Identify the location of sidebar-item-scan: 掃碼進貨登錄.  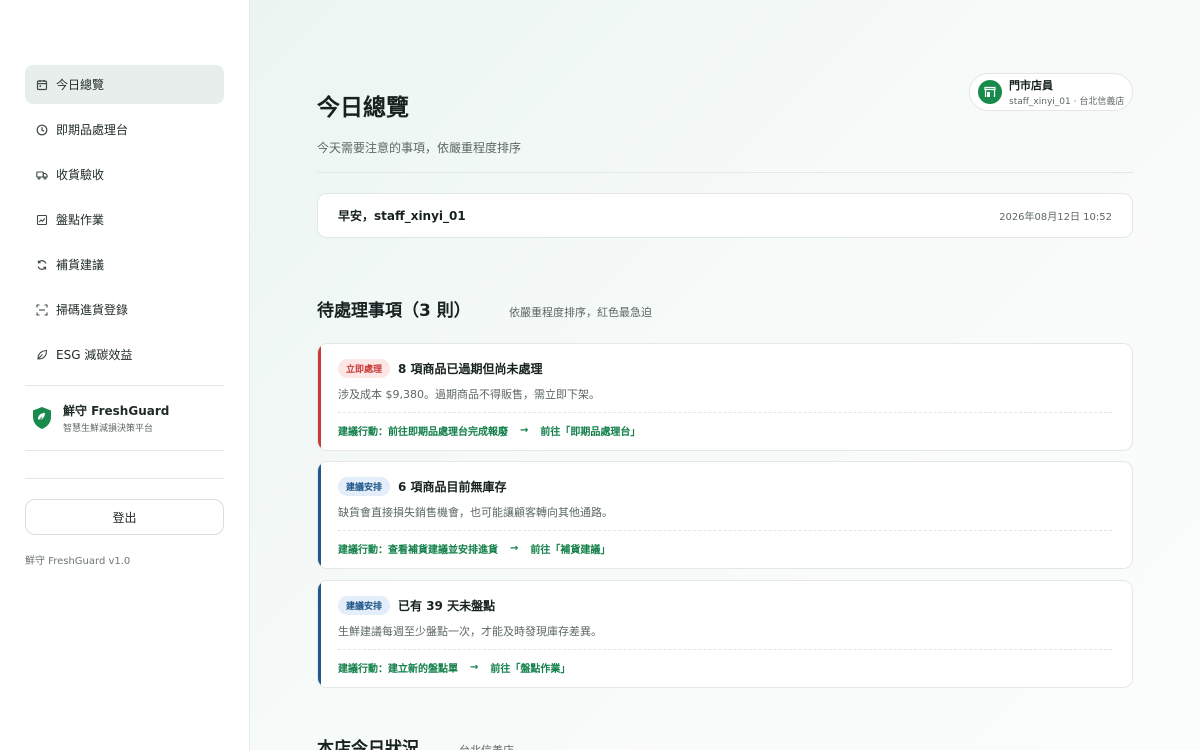
(124, 309).